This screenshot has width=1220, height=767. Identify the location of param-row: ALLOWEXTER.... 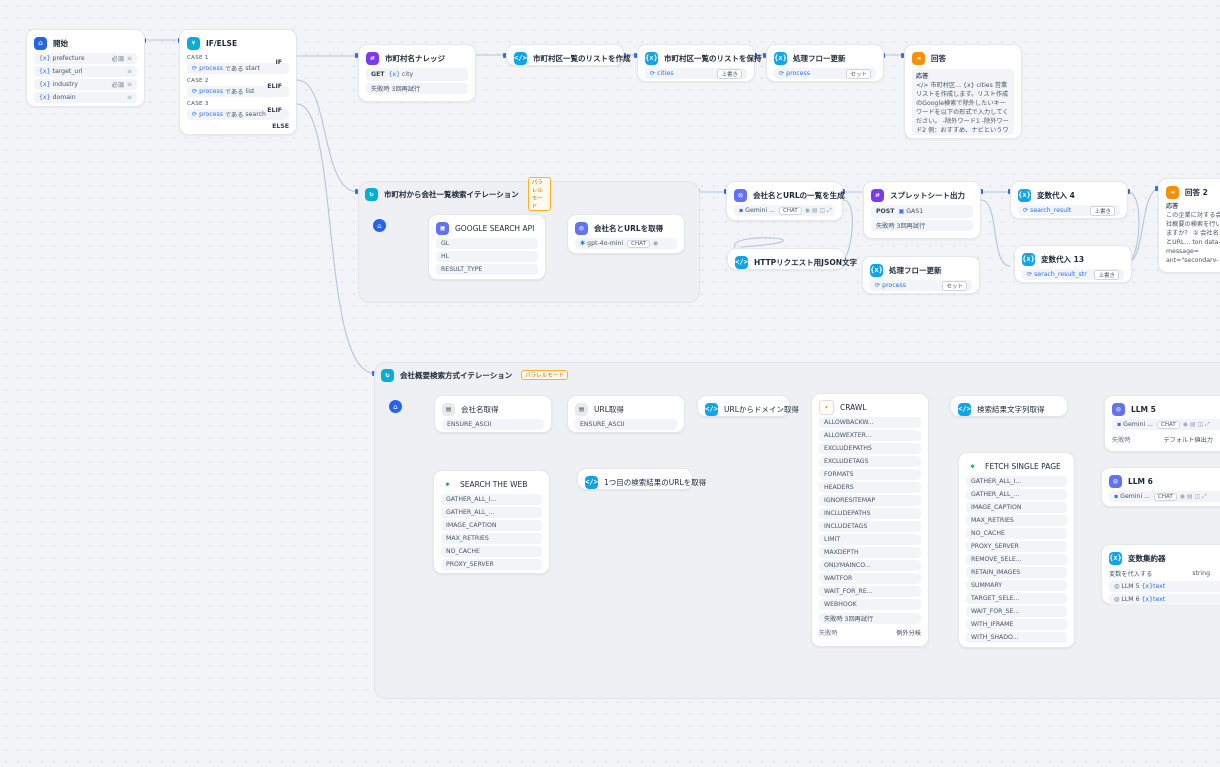
(870, 435).